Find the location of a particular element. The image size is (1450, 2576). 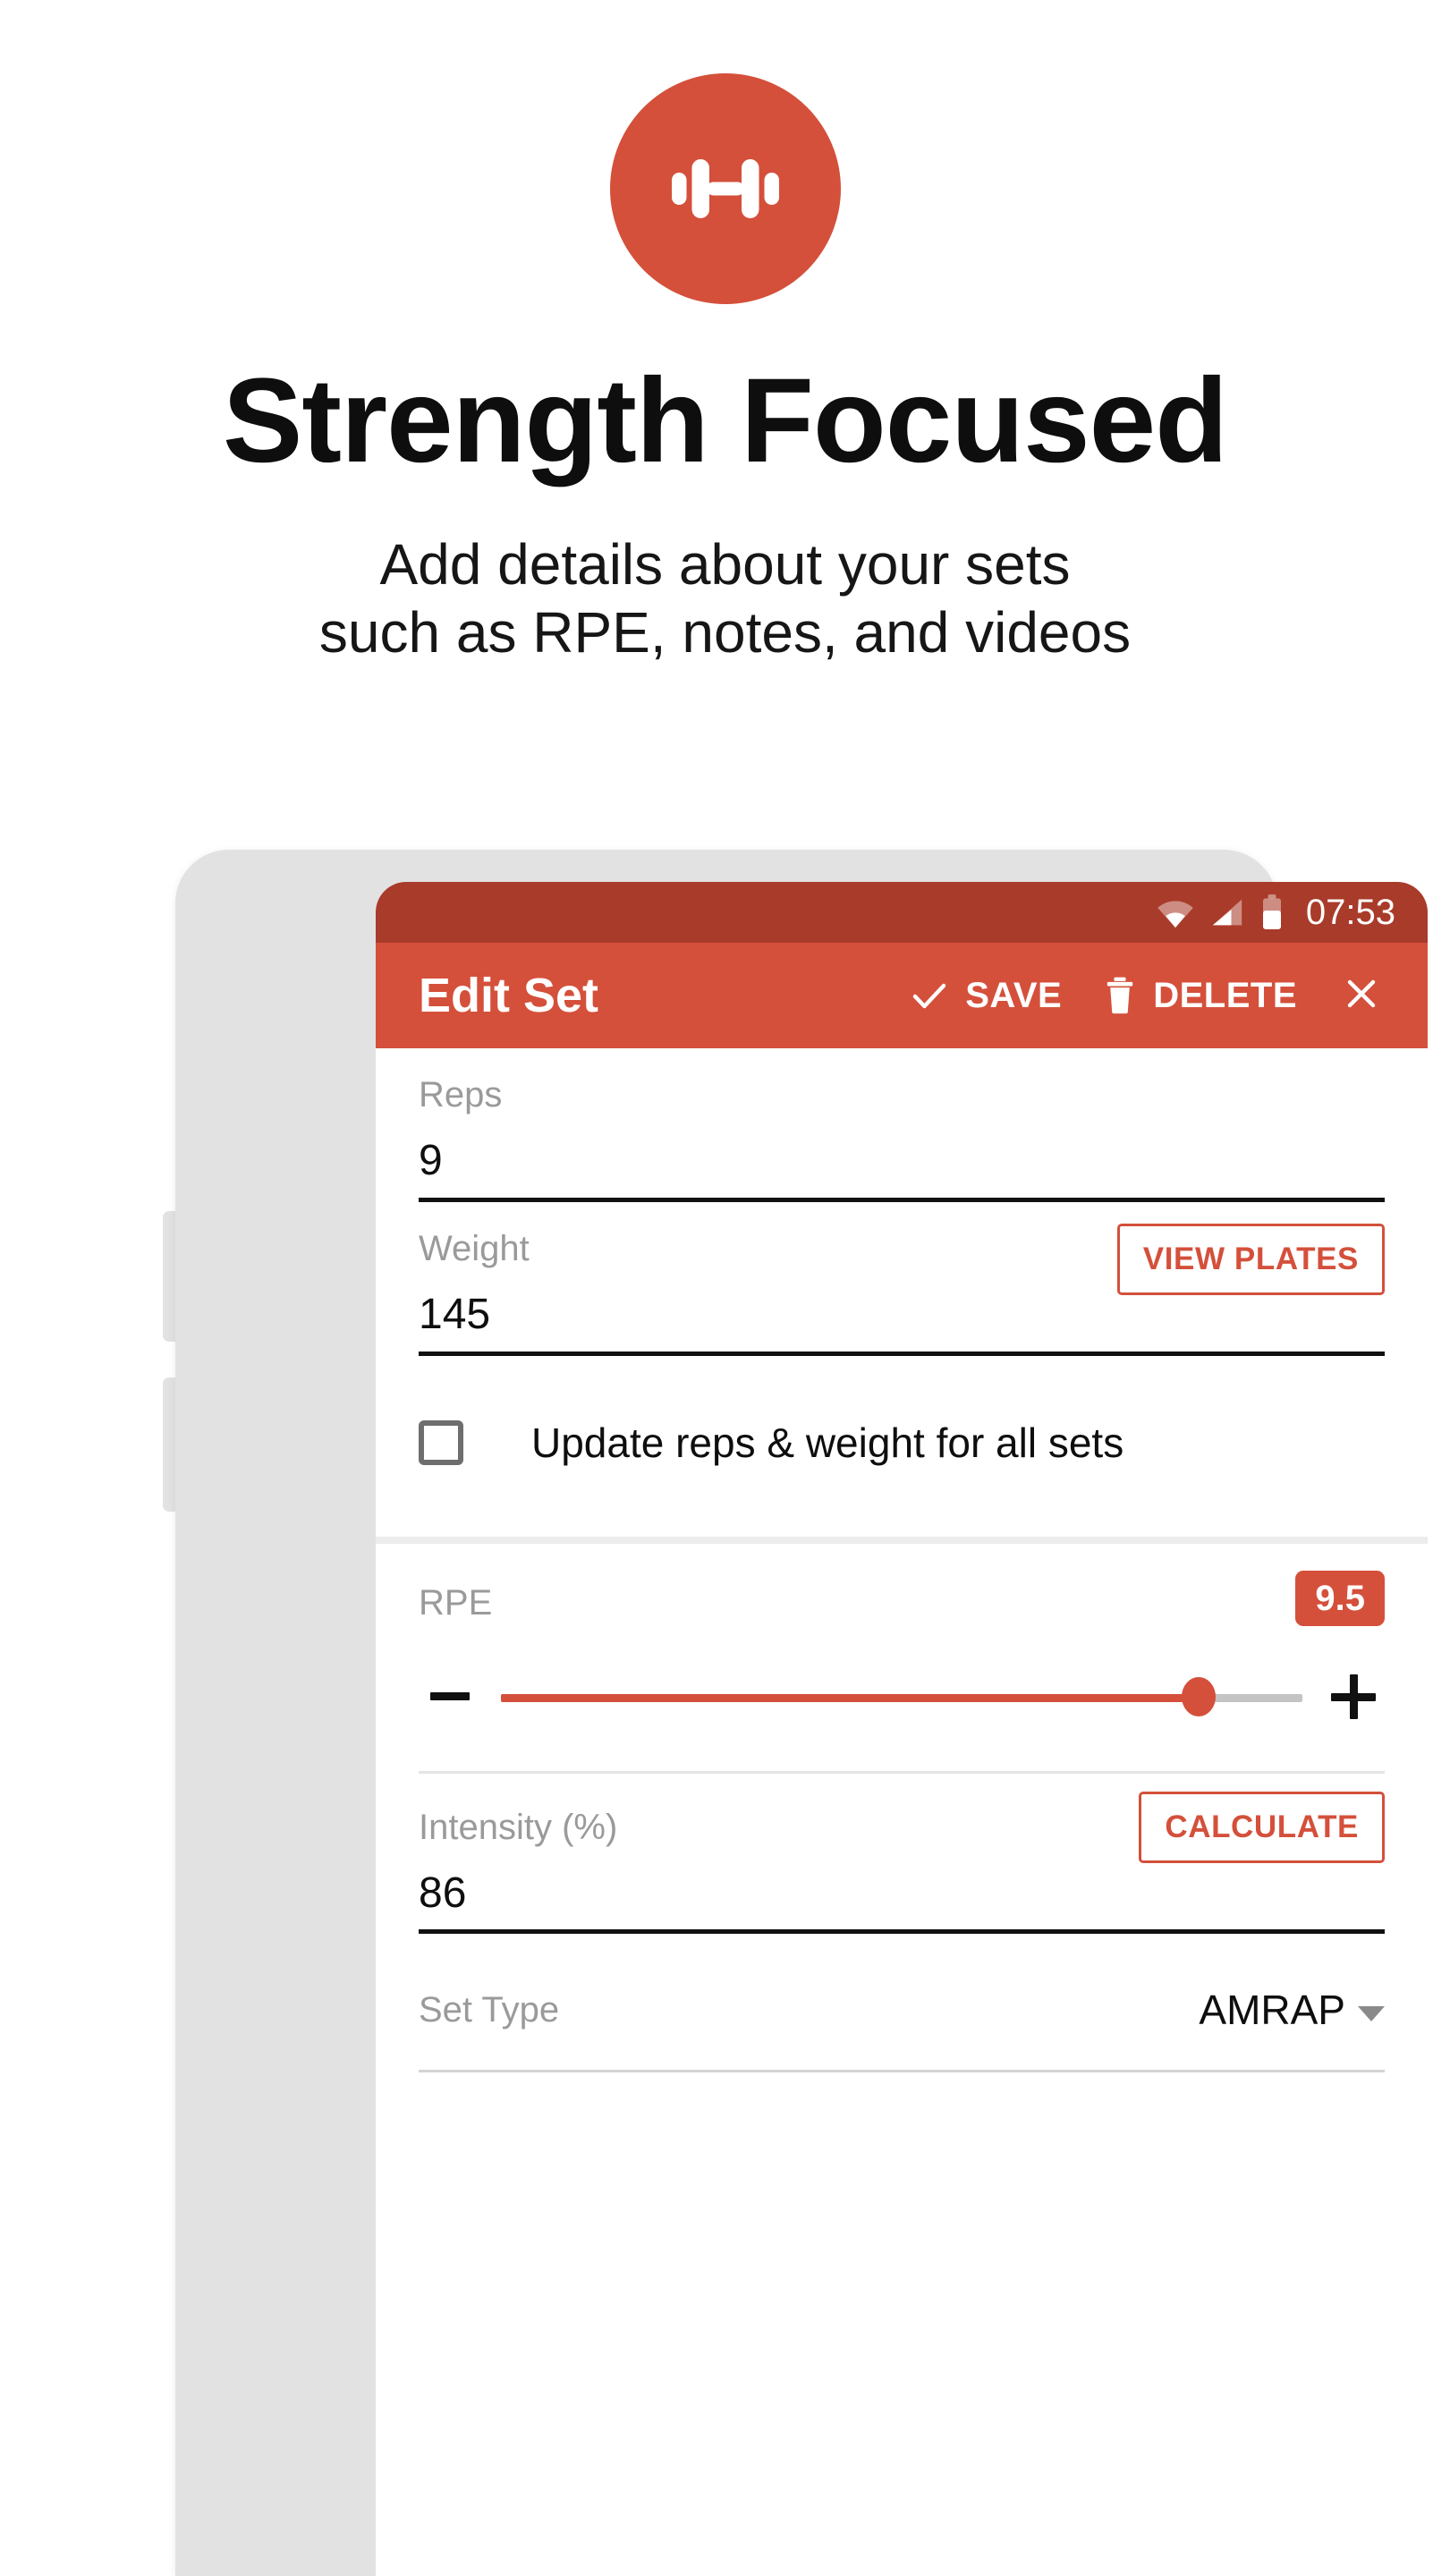

rpe-slider-row is located at coordinates (902, 1698).